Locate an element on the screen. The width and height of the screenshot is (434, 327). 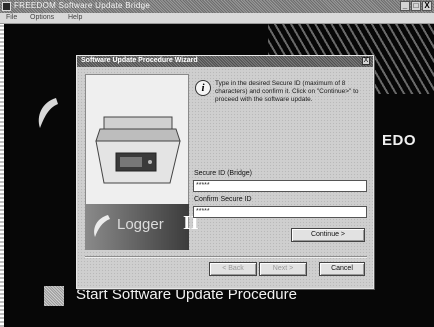
secure-id-label: Secure ID (Bridge) is located at coordinates (223, 173).